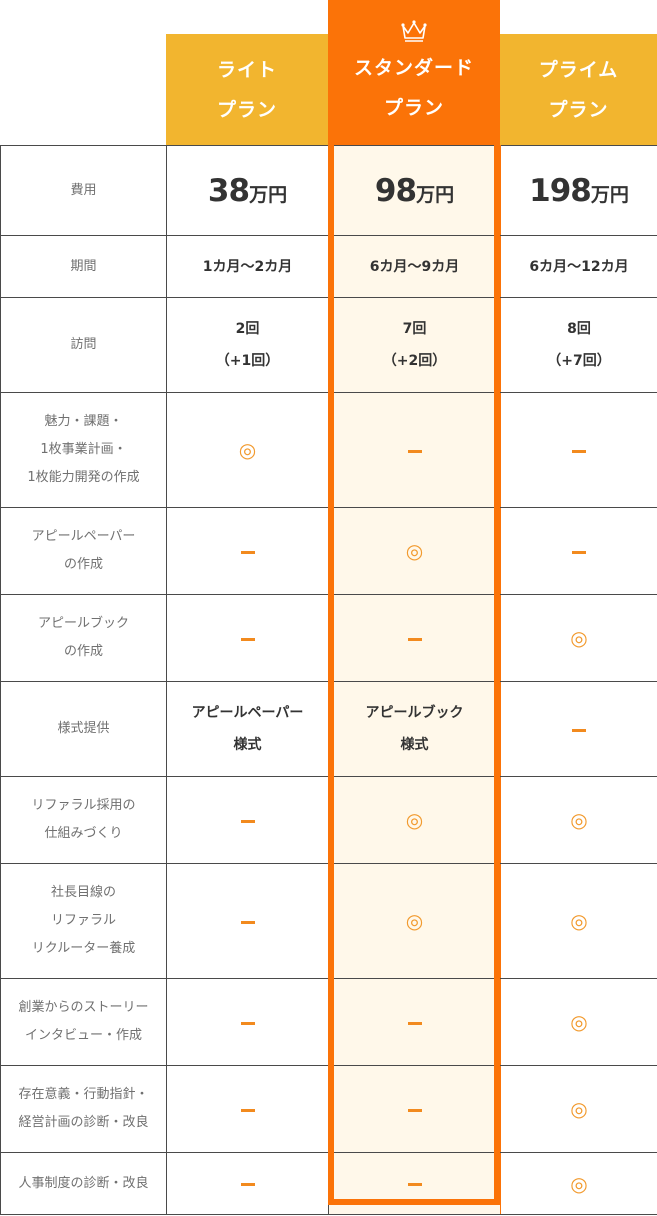  Describe the element at coordinates (83, 421) in the screenshot. I see `label-line: 魅力・課題・` at that location.